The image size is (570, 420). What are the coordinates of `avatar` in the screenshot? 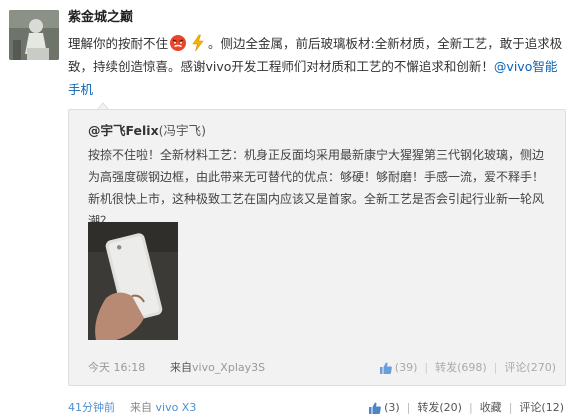 It's located at (34, 35).